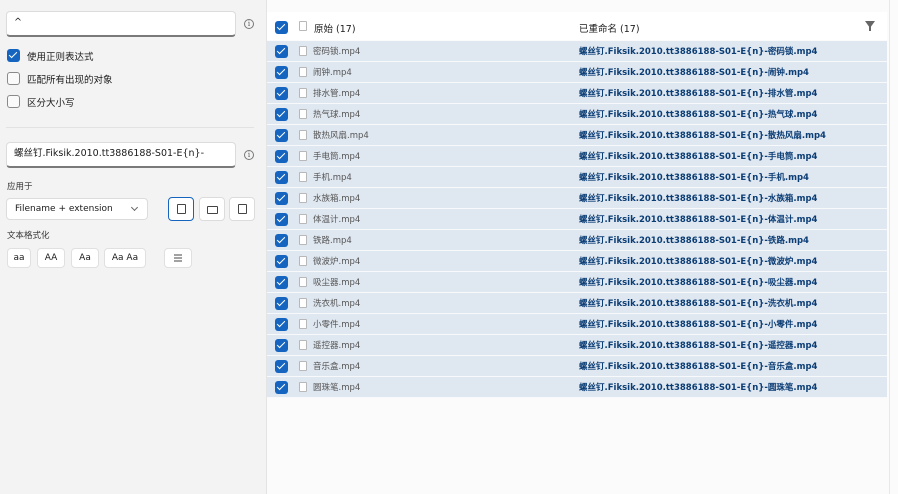 This screenshot has width=898, height=494. Describe the element at coordinates (337, 388) in the screenshot. I see `original-filename: 圆珠笔.mp4` at that location.